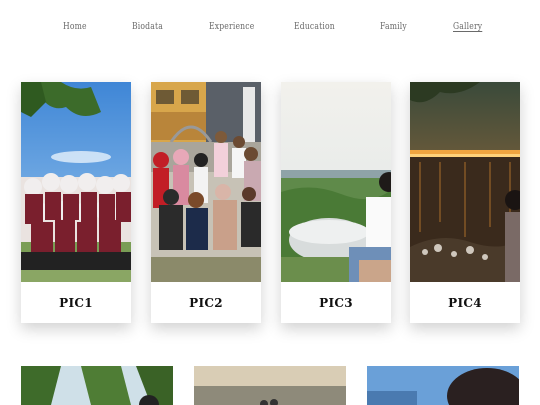 The width and height of the screenshot is (540, 405). What do you see at coordinates (147, 27) in the screenshot?
I see `nav-link-biodata: Biodata` at bounding box center [147, 27].